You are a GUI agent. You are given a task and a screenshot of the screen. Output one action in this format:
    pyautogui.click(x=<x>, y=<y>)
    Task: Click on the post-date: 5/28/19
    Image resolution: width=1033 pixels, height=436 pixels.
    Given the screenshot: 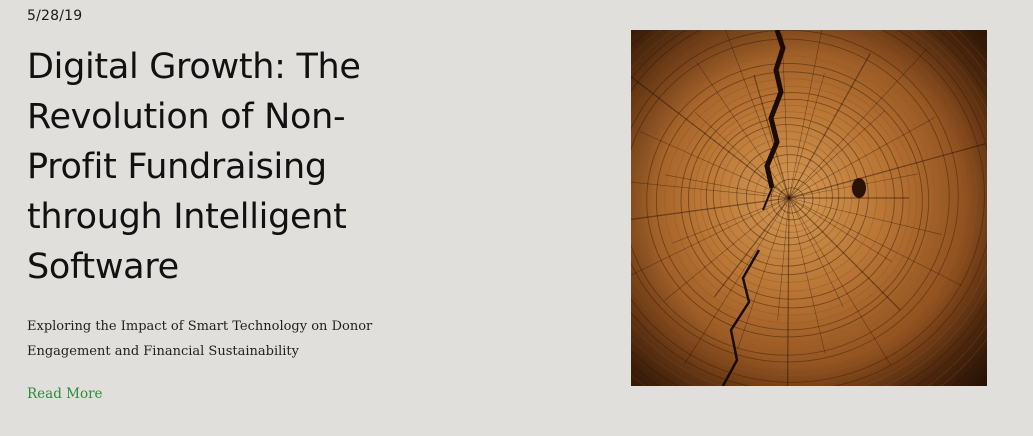 What is the action you would take?
    pyautogui.click(x=55, y=16)
    